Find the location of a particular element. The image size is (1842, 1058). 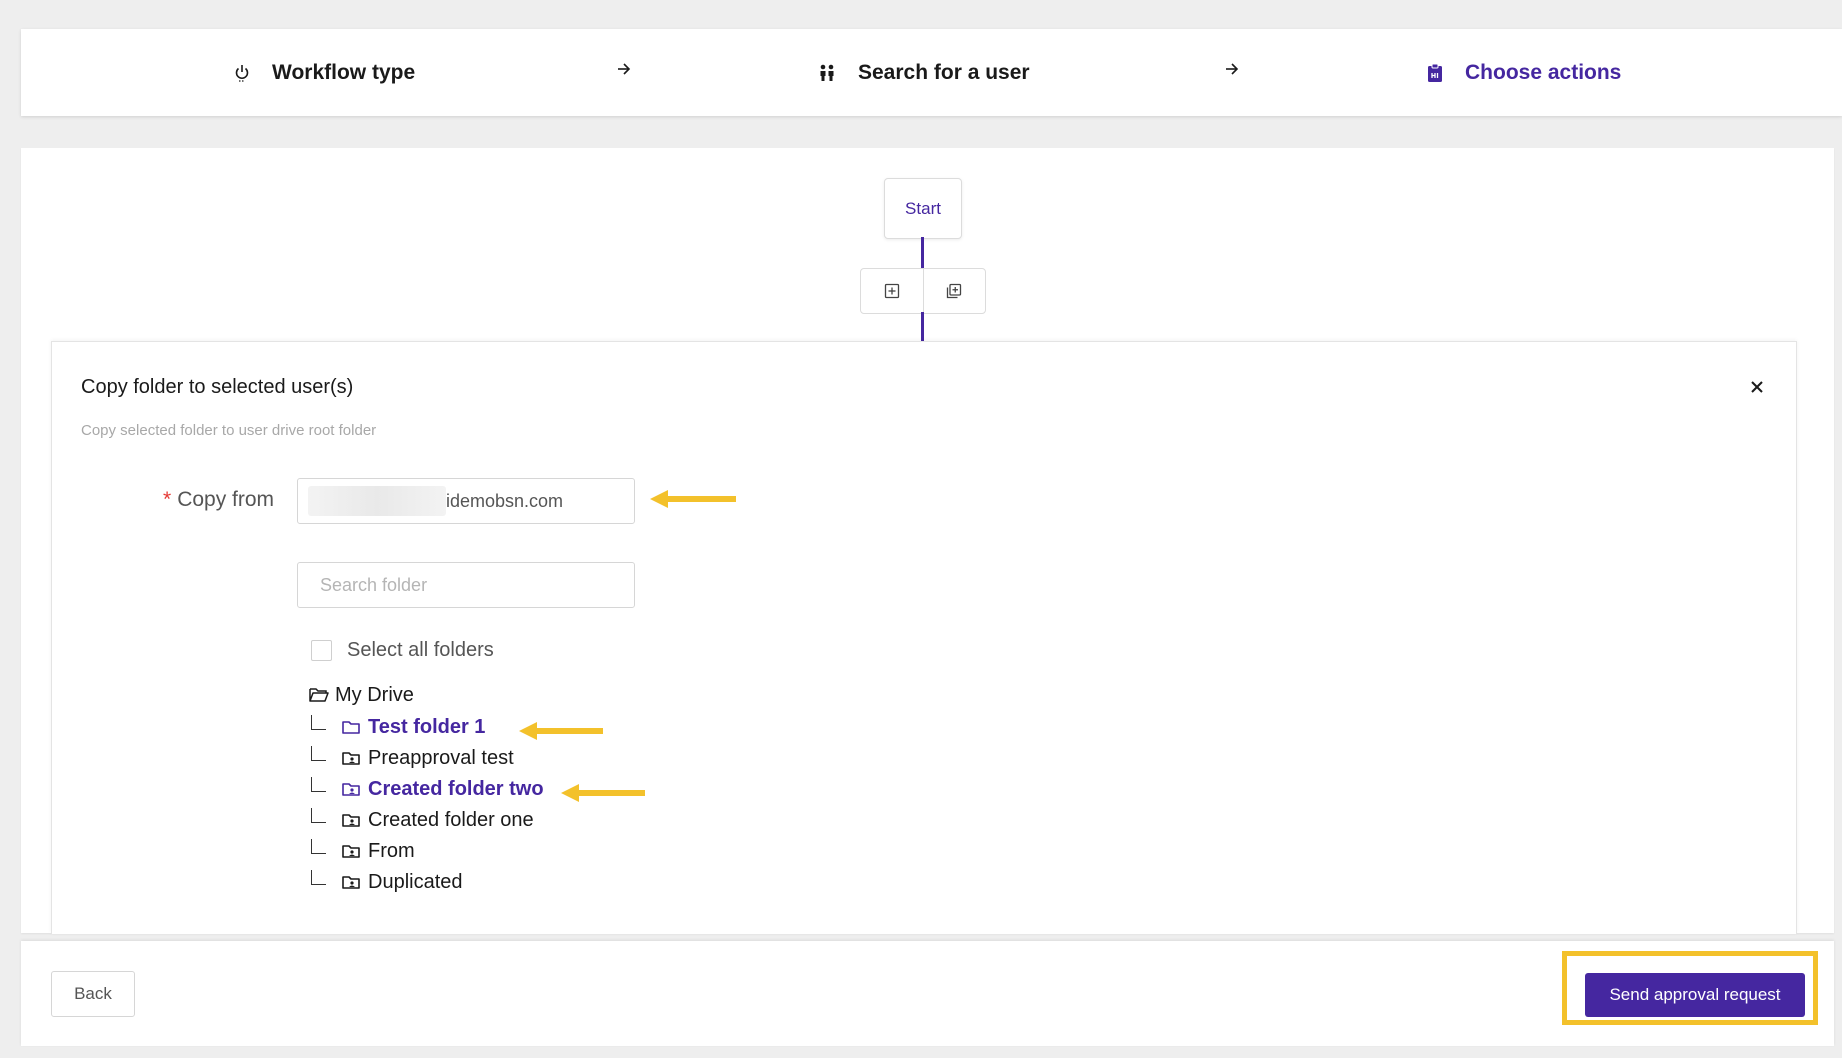

tree-item-label: Test folder 1 is located at coordinates (427, 726).